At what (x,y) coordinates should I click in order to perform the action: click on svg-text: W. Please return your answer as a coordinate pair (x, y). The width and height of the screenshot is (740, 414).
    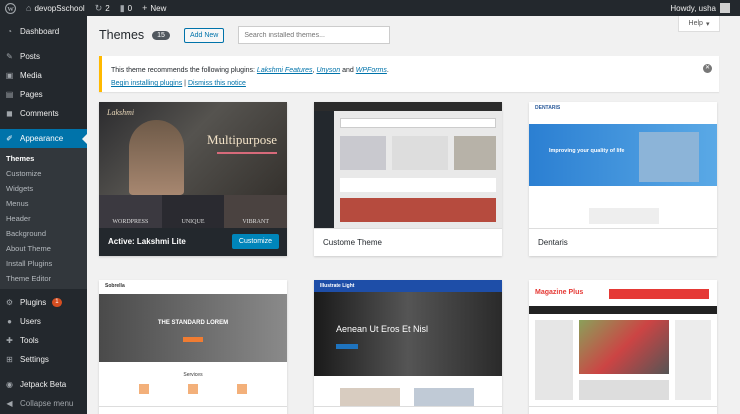
    Looking at the image, I should click on (10, 8).